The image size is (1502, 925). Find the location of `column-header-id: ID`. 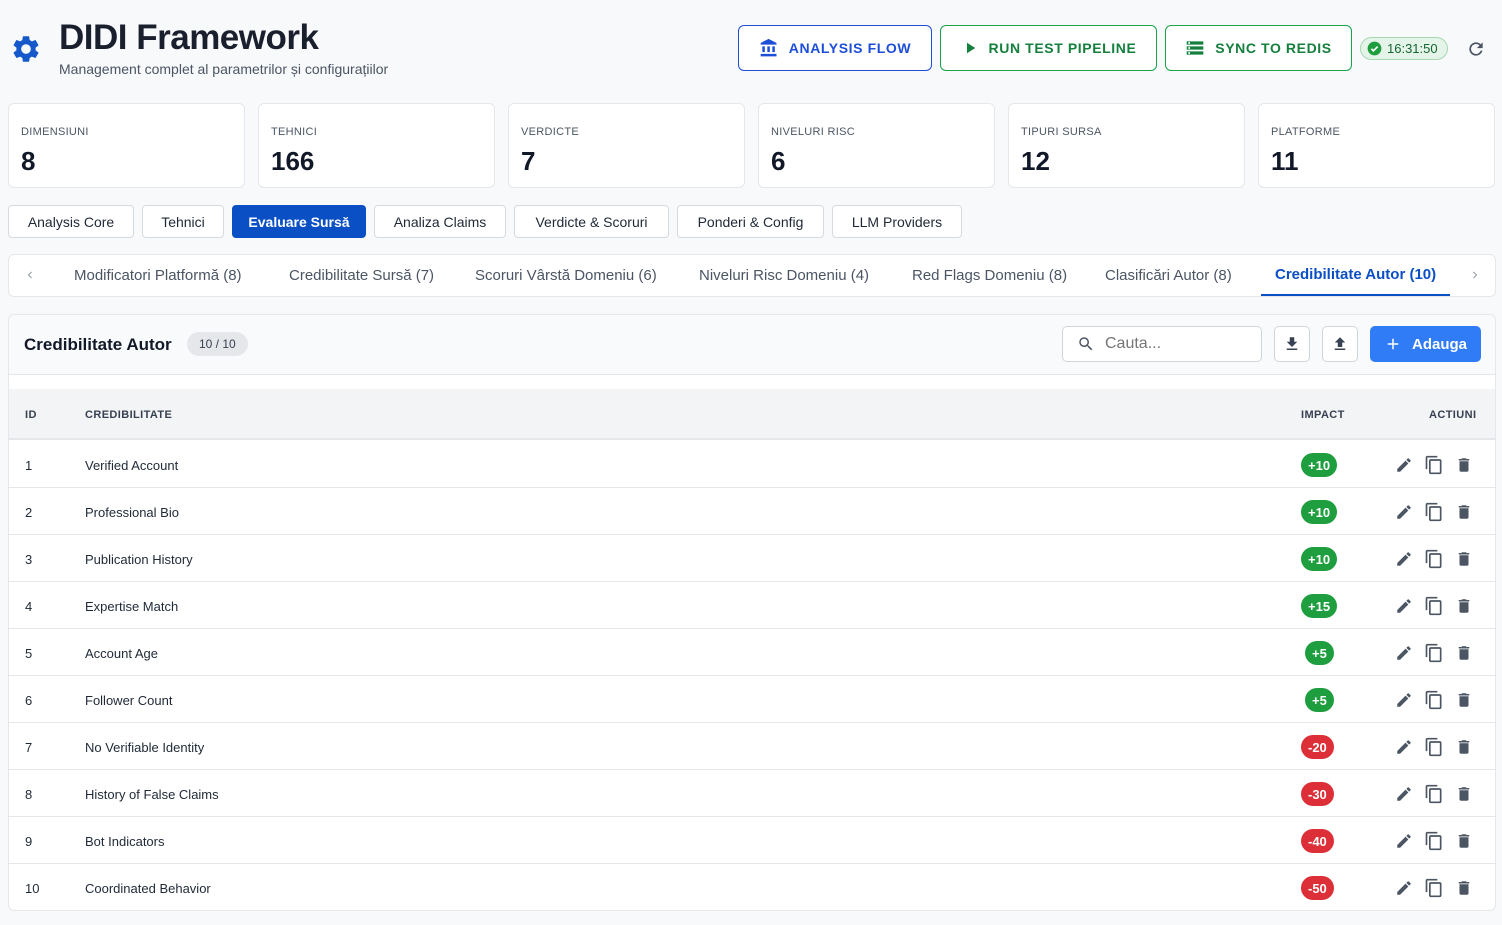

column-header-id: ID is located at coordinates (31, 415).